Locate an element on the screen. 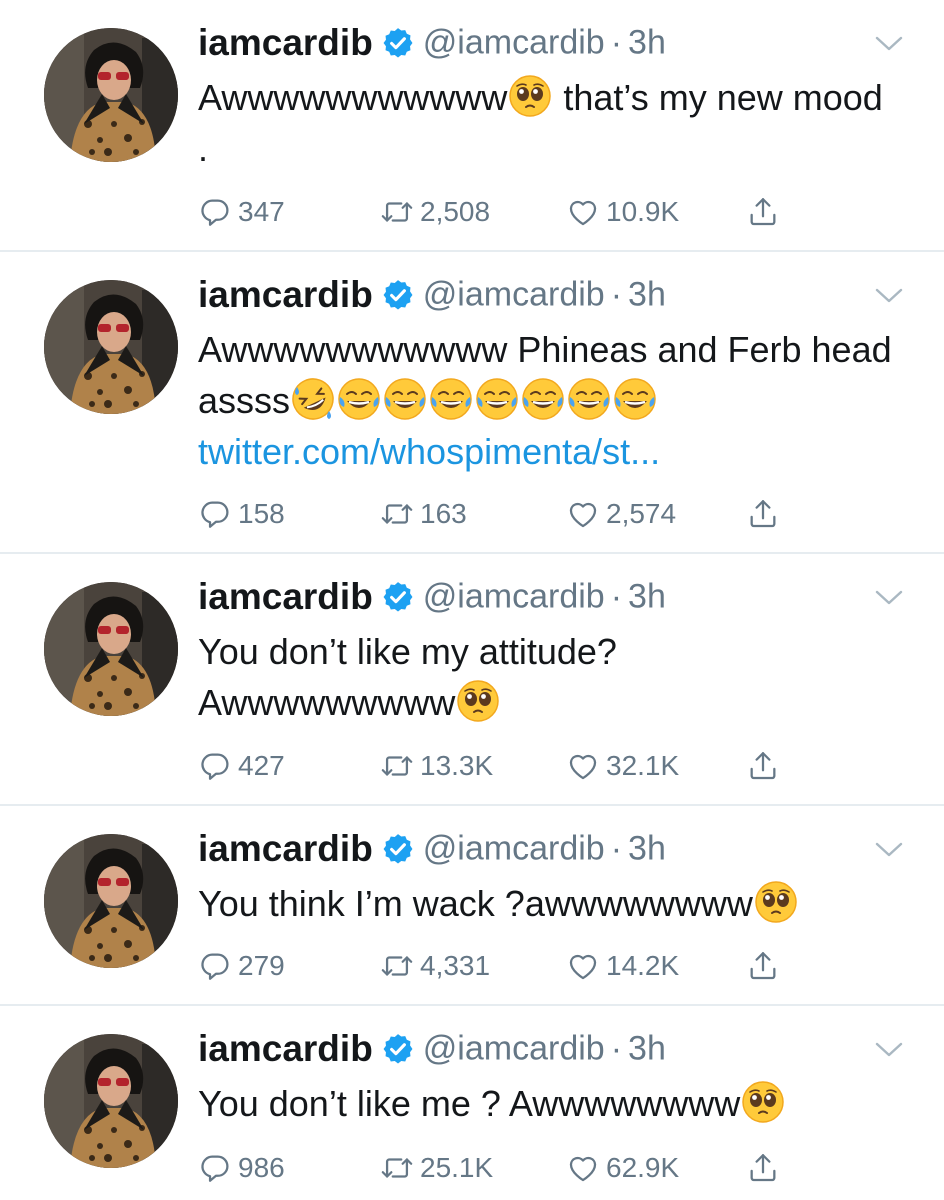 The width and height of the screenshot is (944, 1200). like-count: 62.9K is located at coordinates (643, 1167).